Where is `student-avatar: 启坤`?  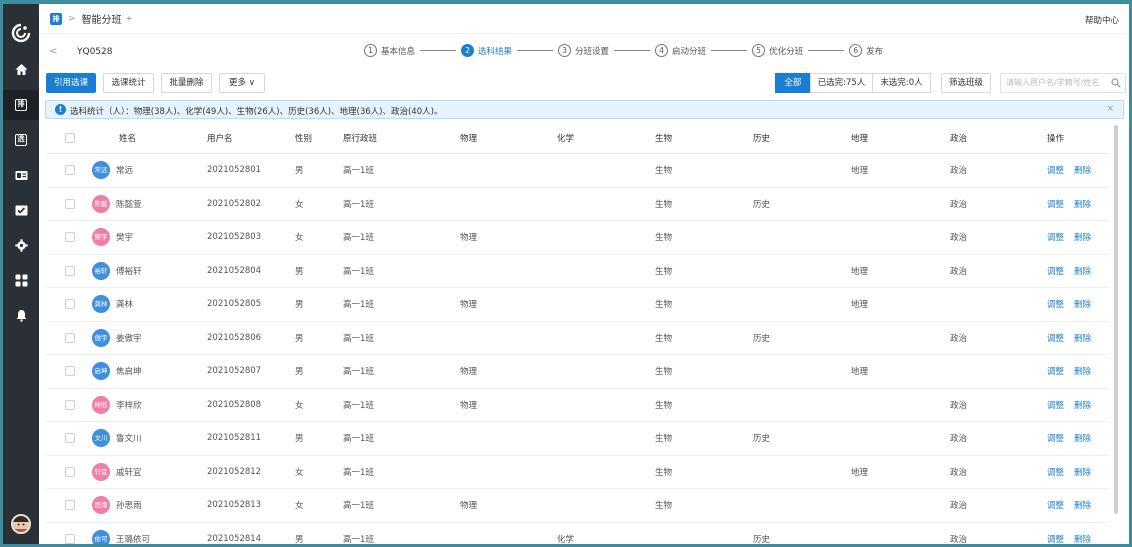 student-avatar: 启坤 is located at coordinates (101, 371).